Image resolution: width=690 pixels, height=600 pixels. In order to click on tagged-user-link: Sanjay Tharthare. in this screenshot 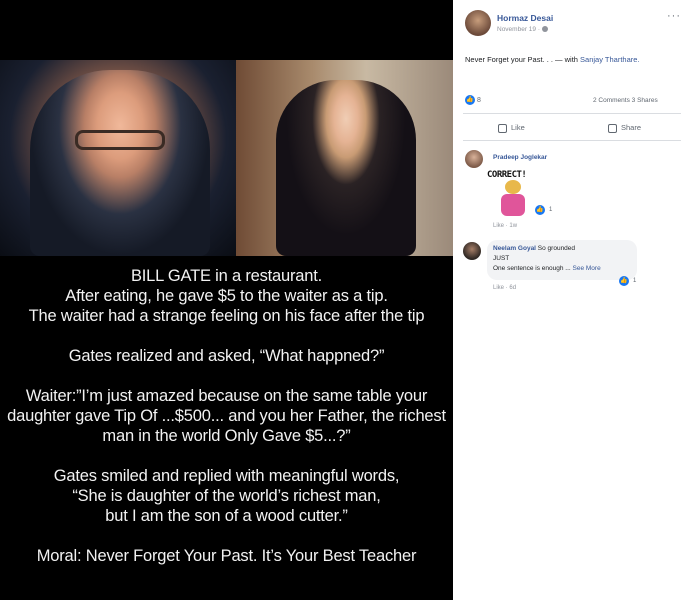, I will do `click(609, 59)`.